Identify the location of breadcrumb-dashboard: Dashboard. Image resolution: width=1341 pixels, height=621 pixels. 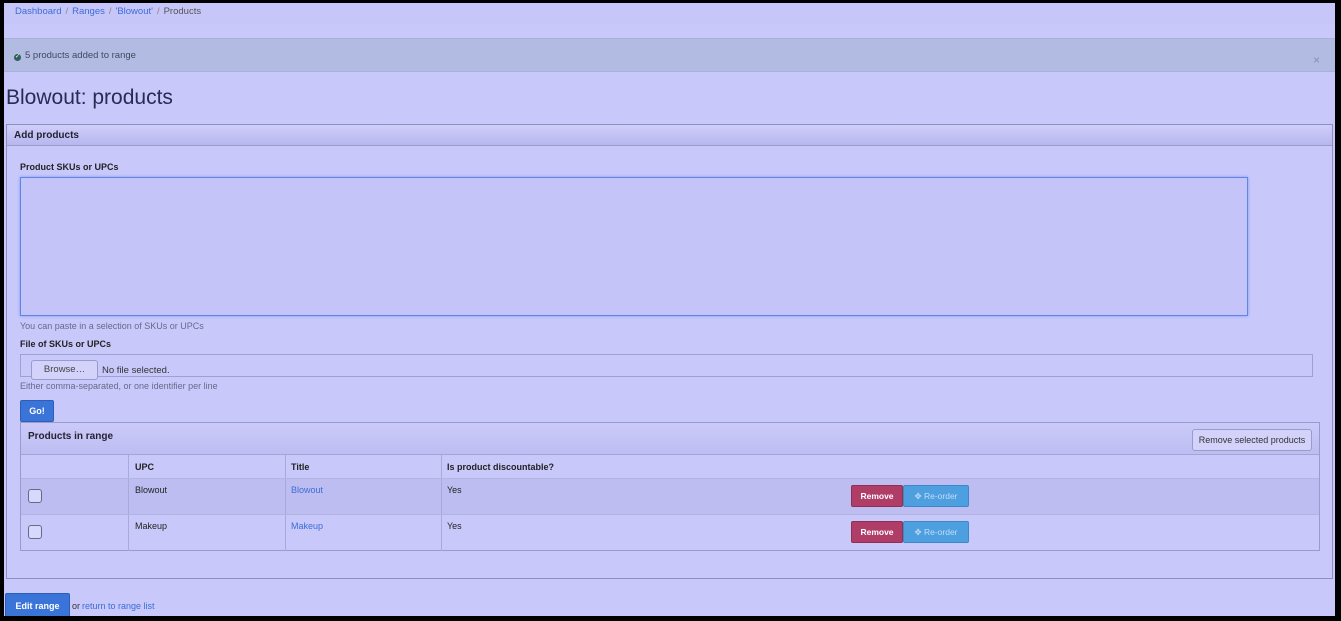
(38, 11).